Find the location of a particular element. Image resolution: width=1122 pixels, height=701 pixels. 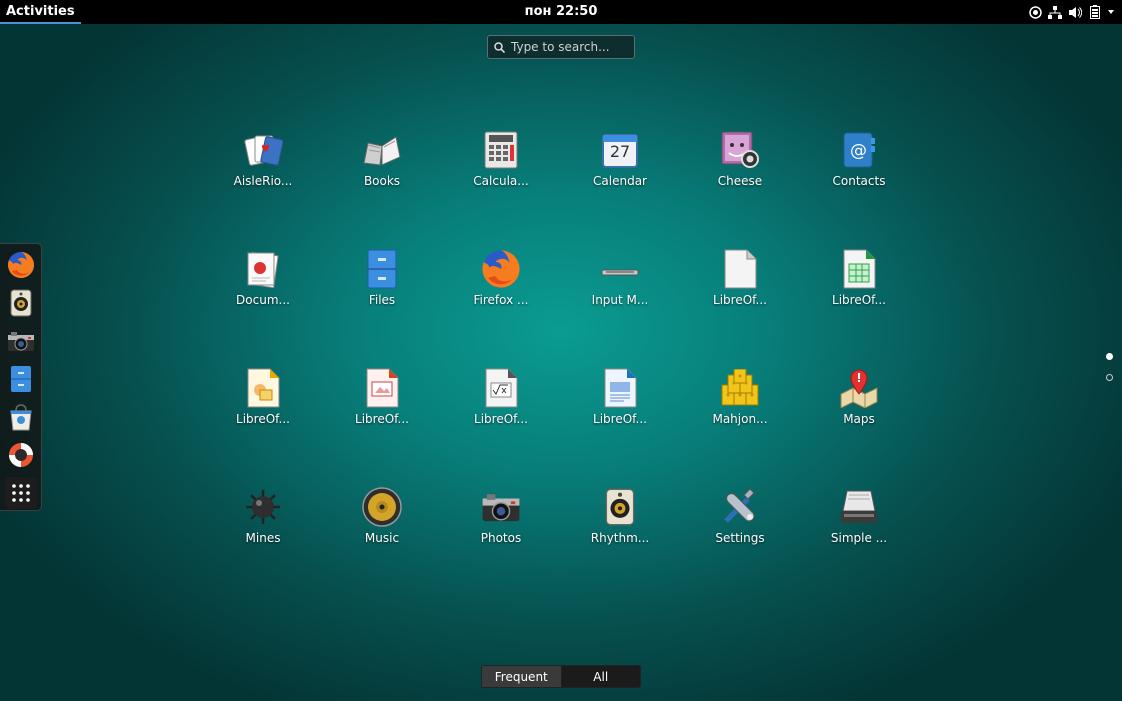

app-books: Books is located at coordinates (382, 165).